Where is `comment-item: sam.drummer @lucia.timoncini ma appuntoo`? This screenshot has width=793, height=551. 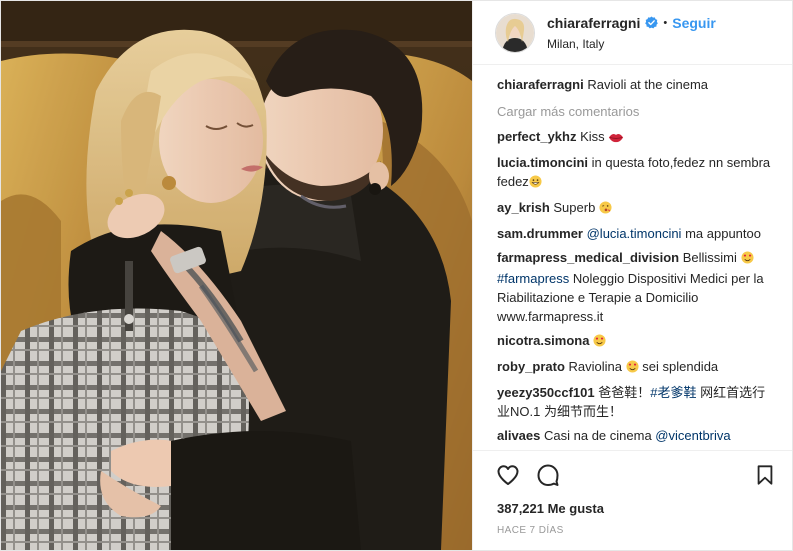
comment-item: sam.drummer @lucia.timoncini ma appuntoo is located at coordinates (637, 233).